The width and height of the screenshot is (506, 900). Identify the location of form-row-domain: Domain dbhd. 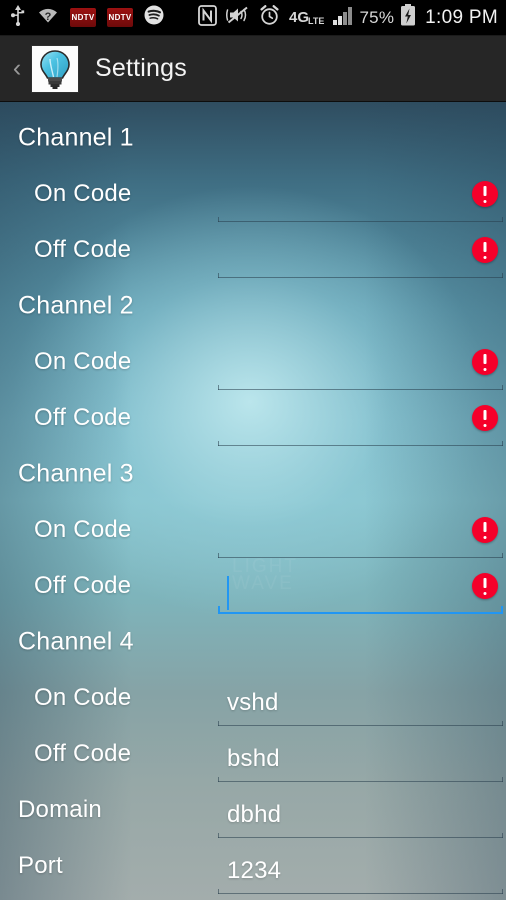
(253, 810).